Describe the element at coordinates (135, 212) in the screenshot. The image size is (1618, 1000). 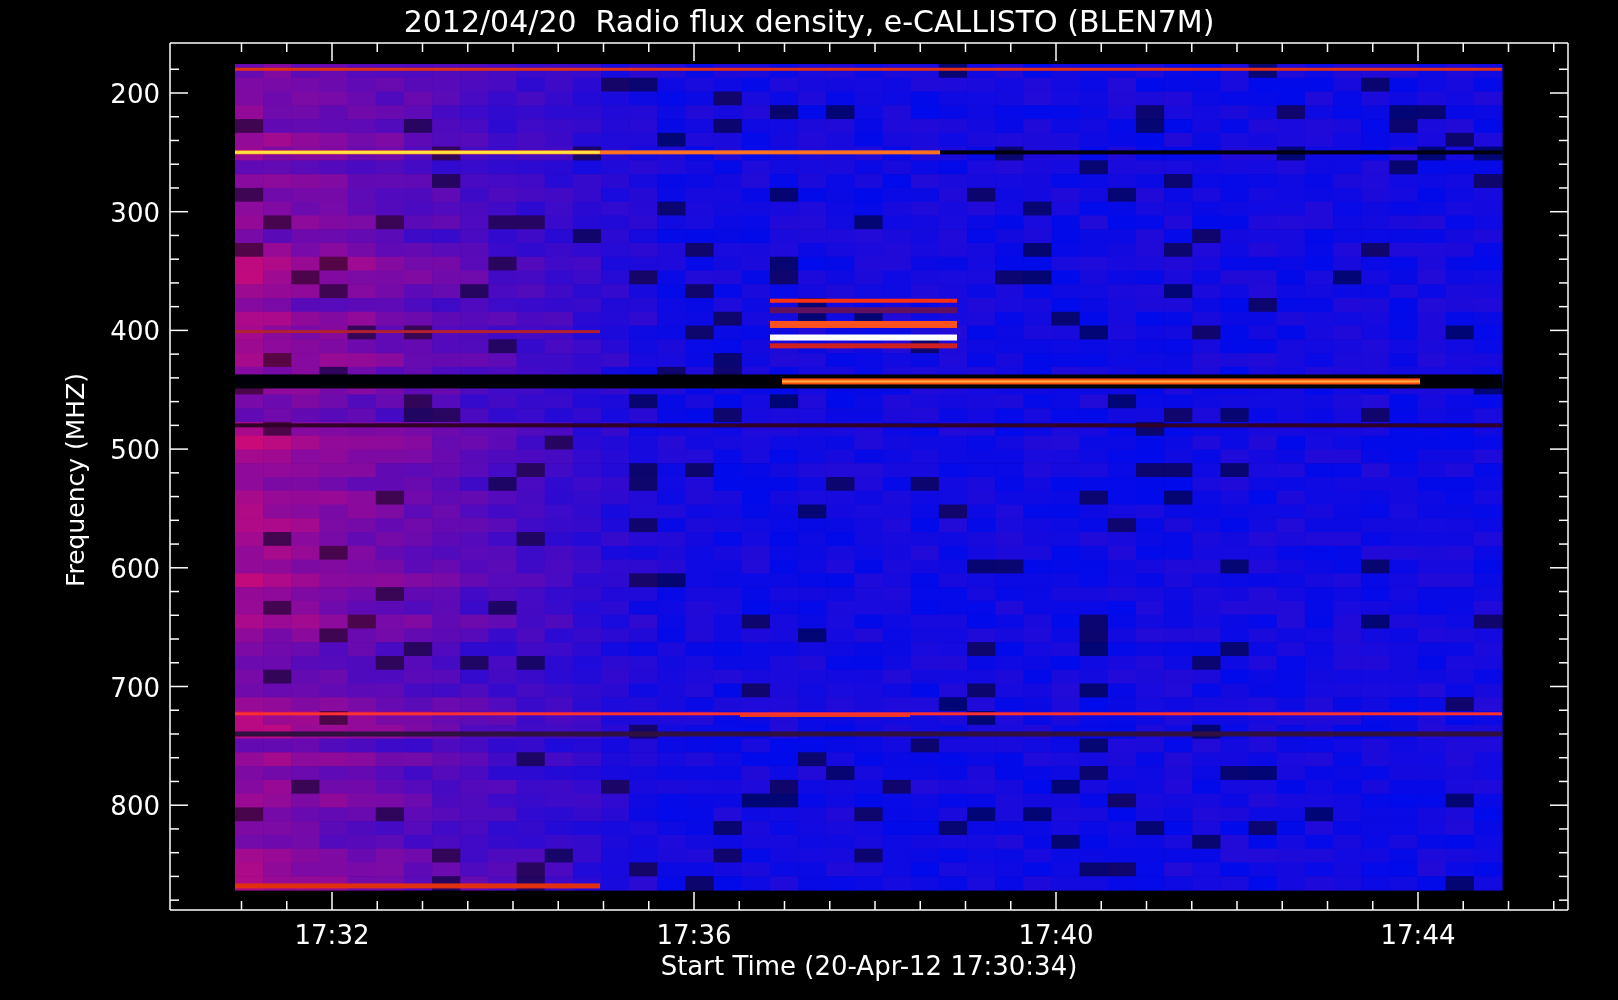
I see `y-tick-label: 300` at that location.